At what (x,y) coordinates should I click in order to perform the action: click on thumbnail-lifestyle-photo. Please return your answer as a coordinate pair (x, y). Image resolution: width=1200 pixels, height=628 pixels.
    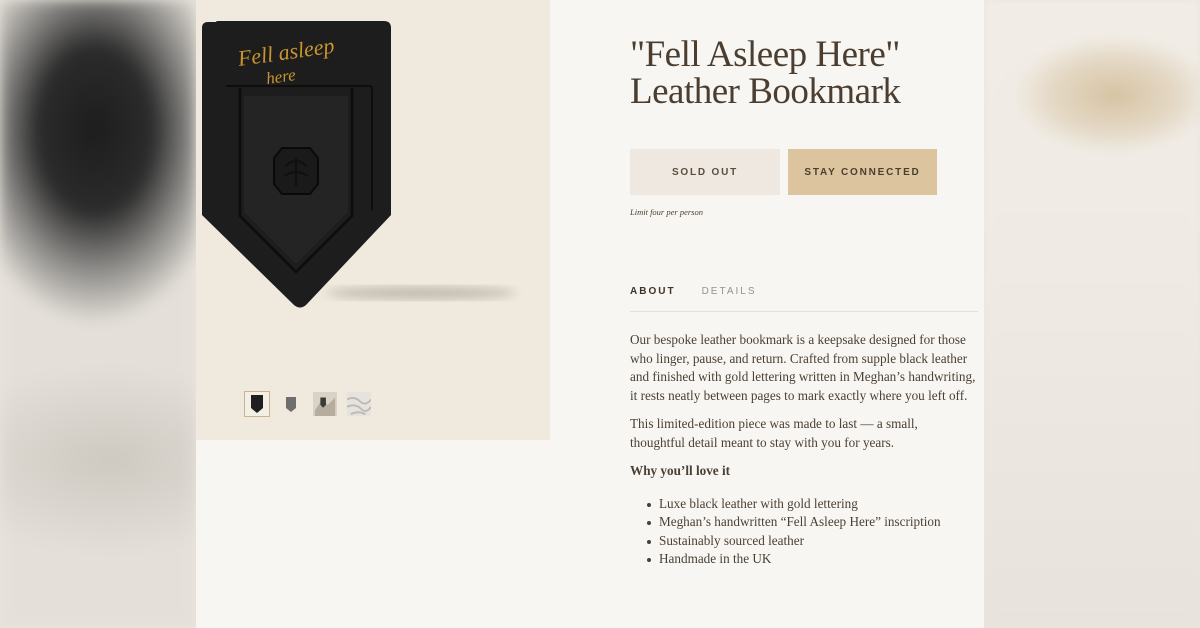
    Looking at the image, I should click on (325, 404).